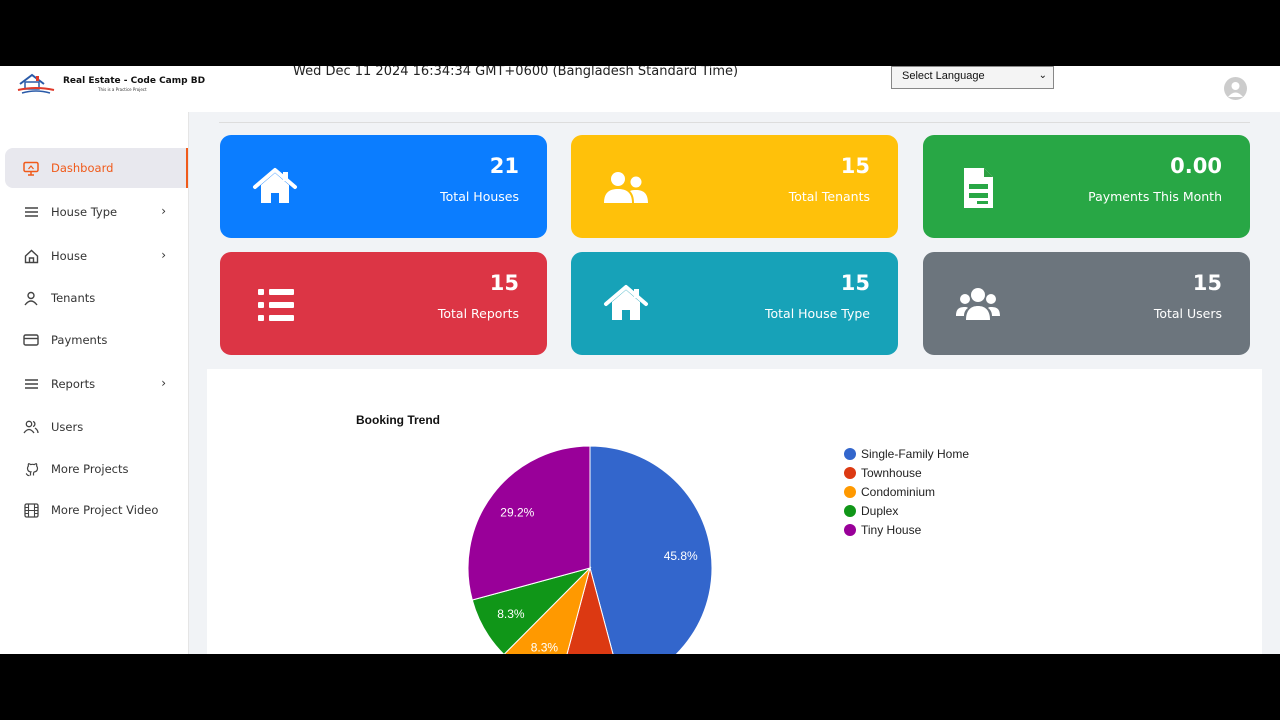 This screenshot has height=720, width=1280. Describe the element at coordinates (79, 340) in the screenshot. I see `sidebar-item-label: Payments` at that location.